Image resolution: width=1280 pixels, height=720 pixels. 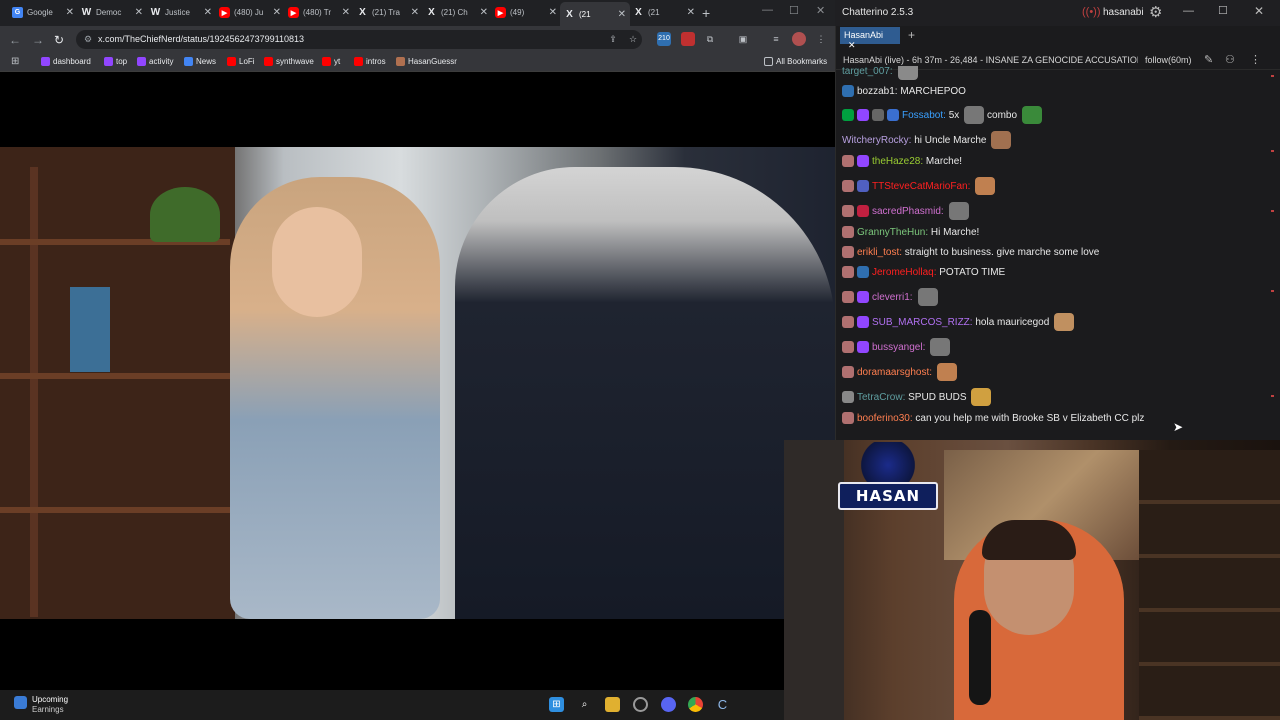 What do you see at coordinates (795, 61) in the screenshot?
I see `all-bookmarks-folder: All Bookmarks` at bounding box center [795, 61].